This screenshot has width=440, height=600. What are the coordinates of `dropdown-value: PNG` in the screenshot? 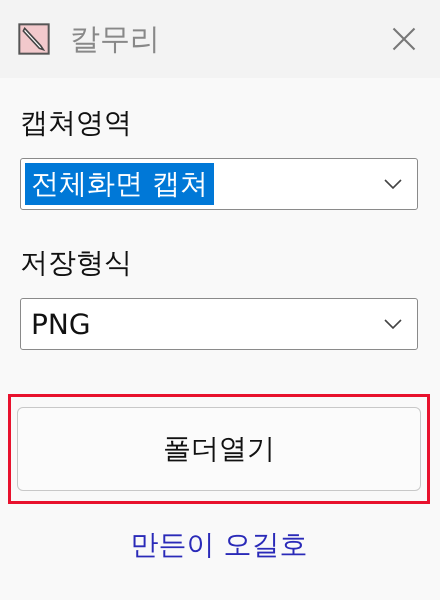 It's located at (61, 324).